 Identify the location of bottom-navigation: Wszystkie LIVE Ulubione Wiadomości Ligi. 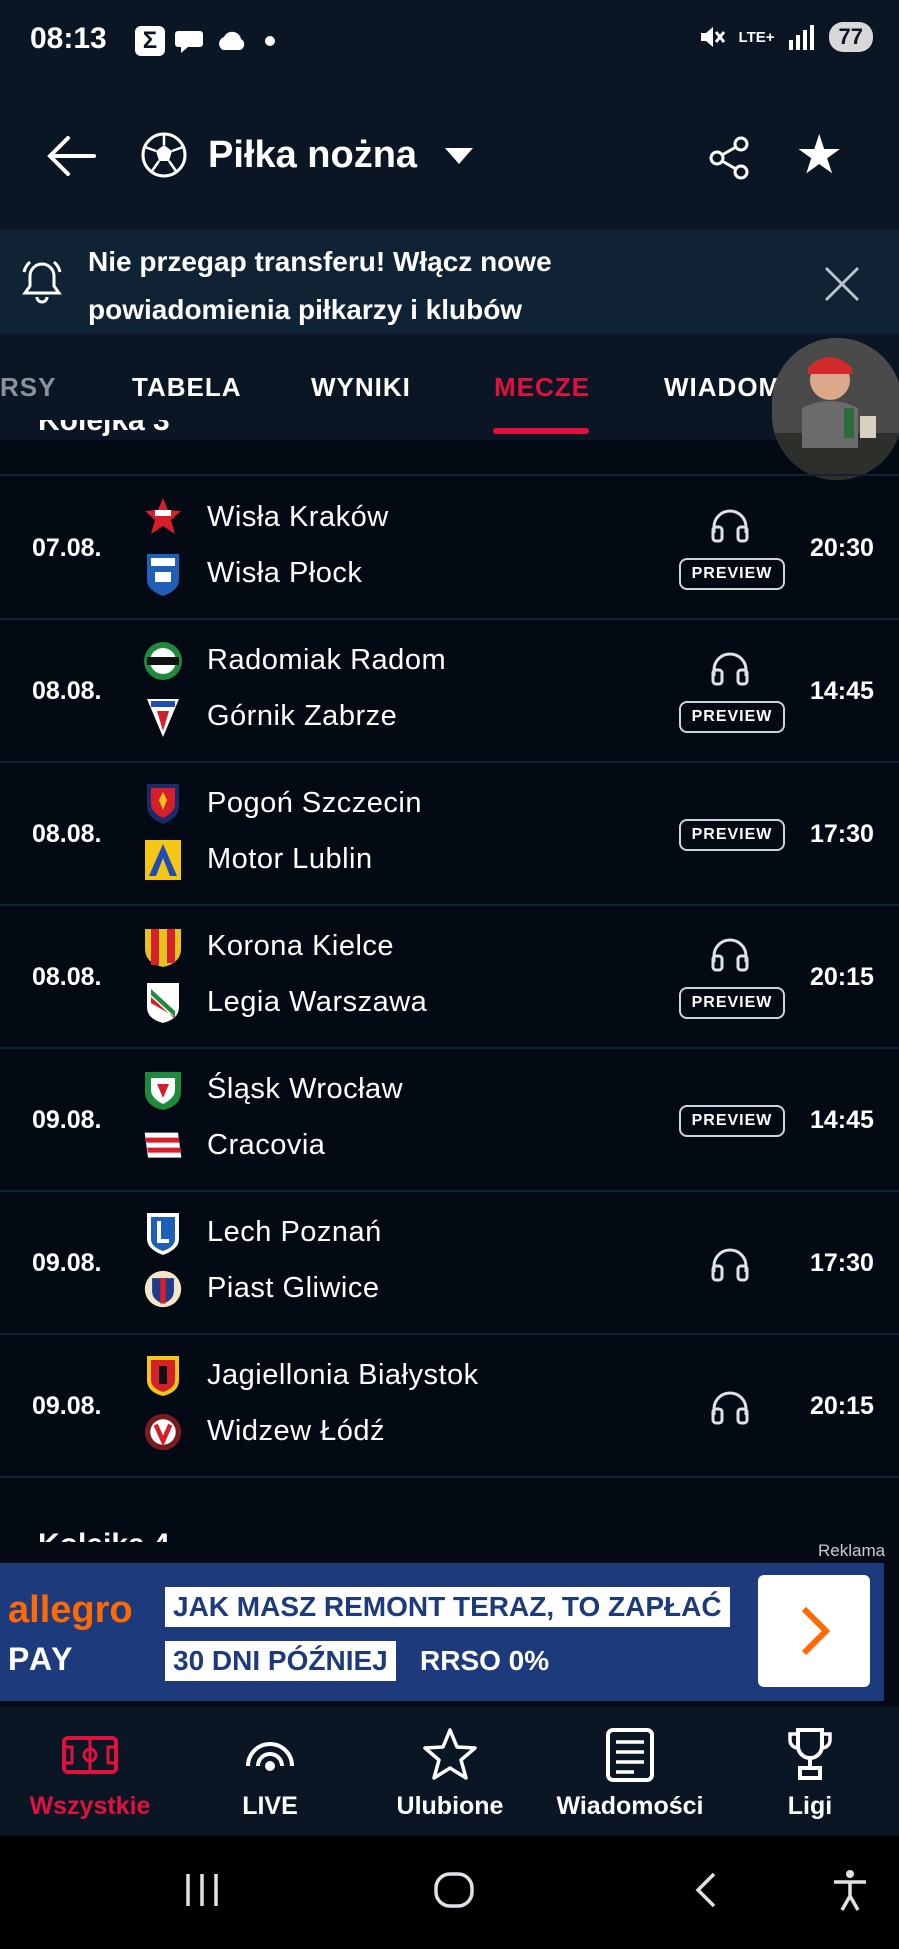
(449, 1771).